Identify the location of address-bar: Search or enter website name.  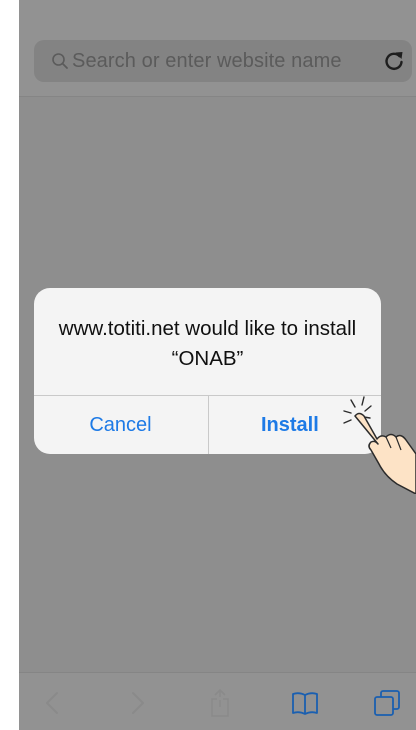
(223, 61).